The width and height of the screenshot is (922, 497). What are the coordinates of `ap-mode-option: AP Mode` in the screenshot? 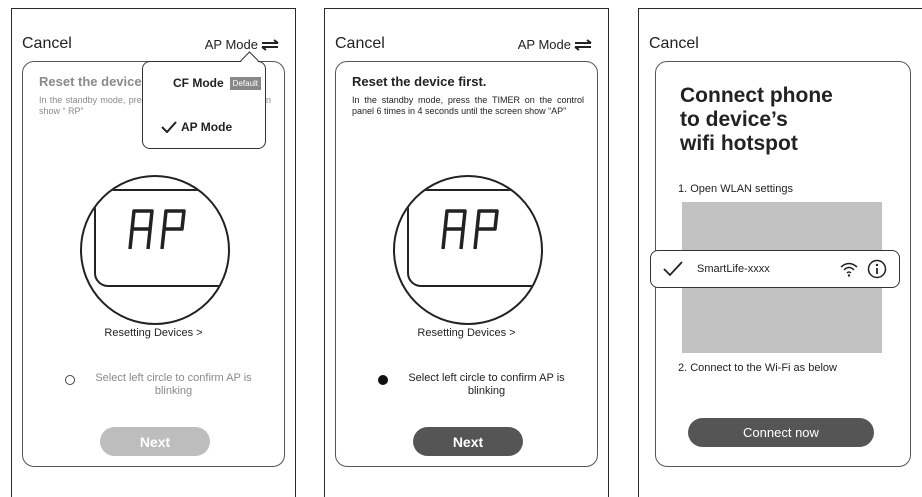 It's located at (196, 127).